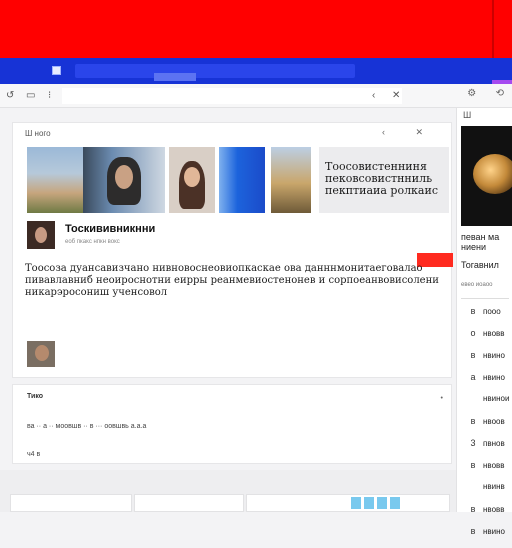 The height and width of the screenshot is (548, 512). What do you see at coordinates (409, 132) in the screenshot?
I see `card-actions: ‹ ✕` at bounding box center [409, 132].